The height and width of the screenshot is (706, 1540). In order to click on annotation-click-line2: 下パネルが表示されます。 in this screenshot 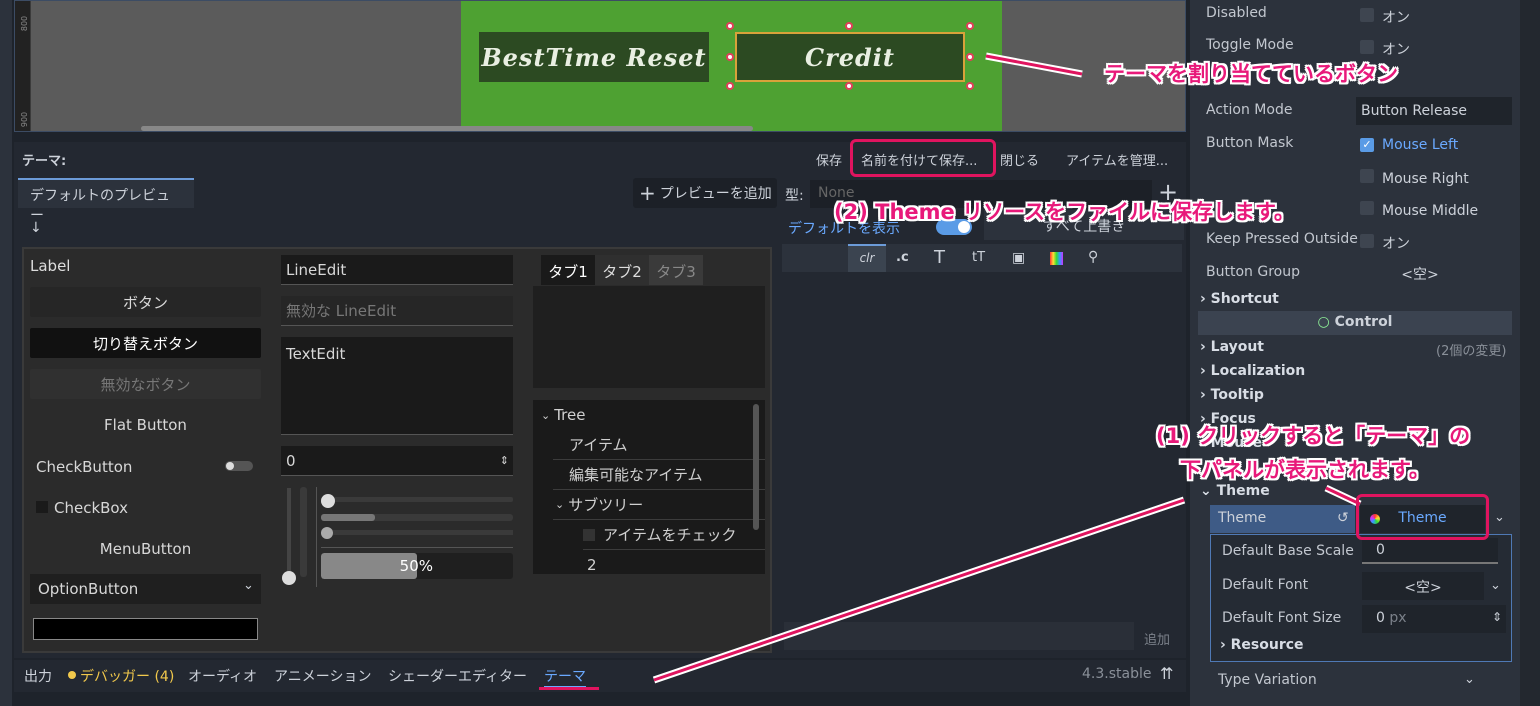, I will do `click(1305, 470)`.